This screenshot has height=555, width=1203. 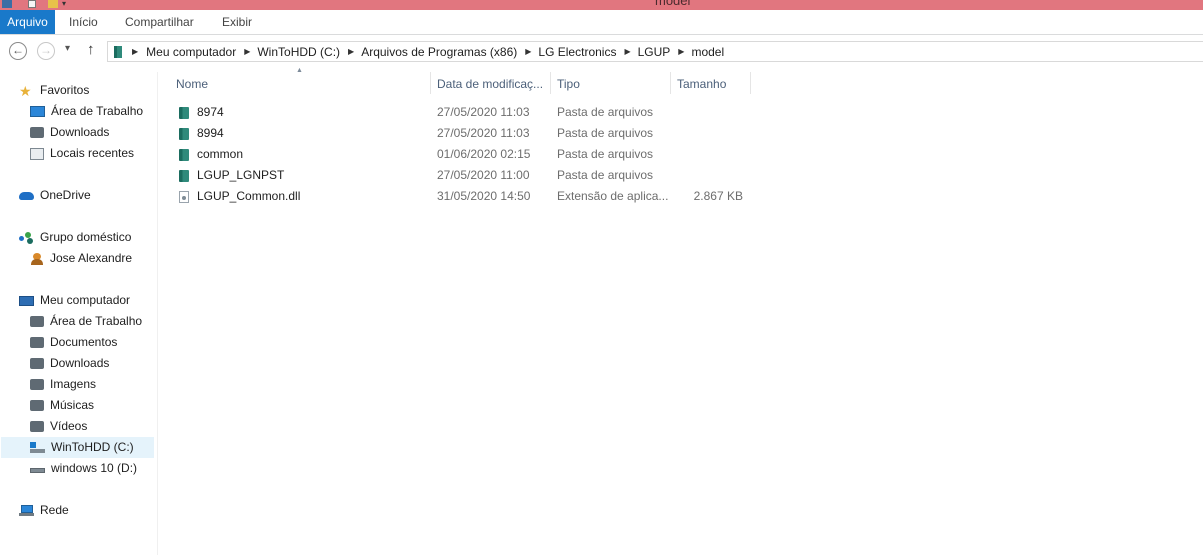 I want to click on nav-homegroup-label: Grupo doméstico, so click(x=86, y=237).